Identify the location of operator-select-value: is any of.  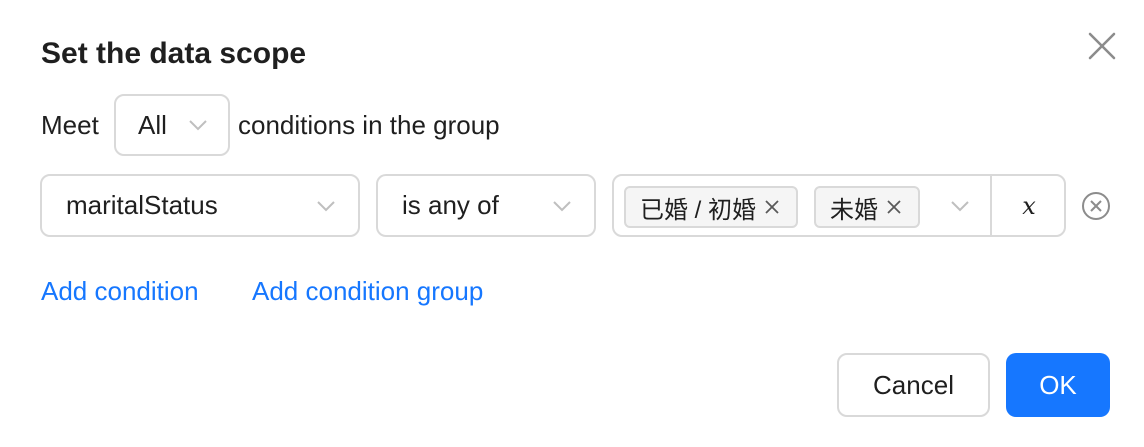
(450, 205).